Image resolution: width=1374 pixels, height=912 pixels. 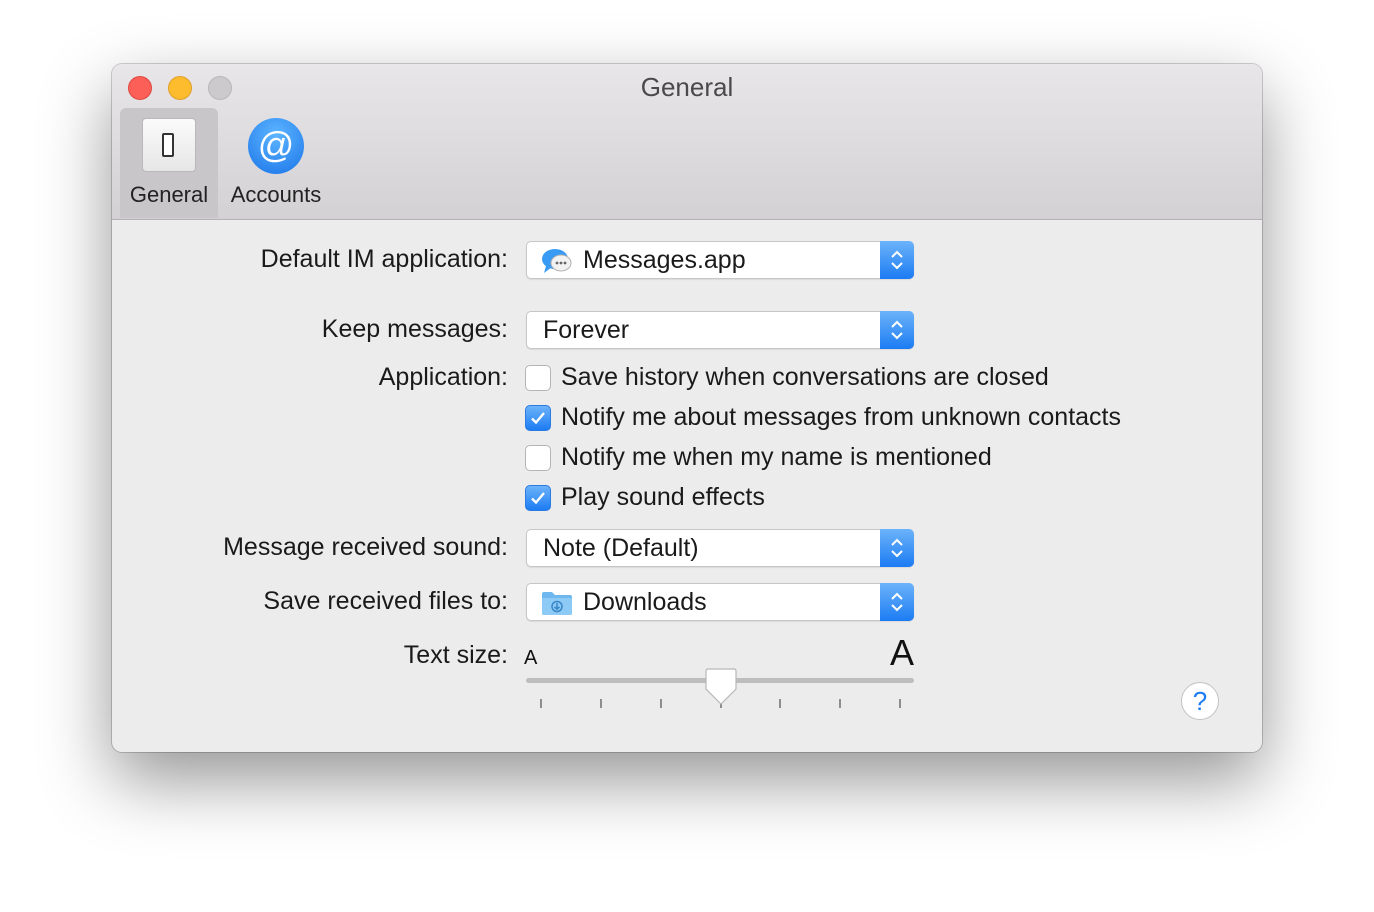 What do you see at coordinates (276, 146) in the screenshot?
I see `at-icon: @` at bounding box center [276, 146].